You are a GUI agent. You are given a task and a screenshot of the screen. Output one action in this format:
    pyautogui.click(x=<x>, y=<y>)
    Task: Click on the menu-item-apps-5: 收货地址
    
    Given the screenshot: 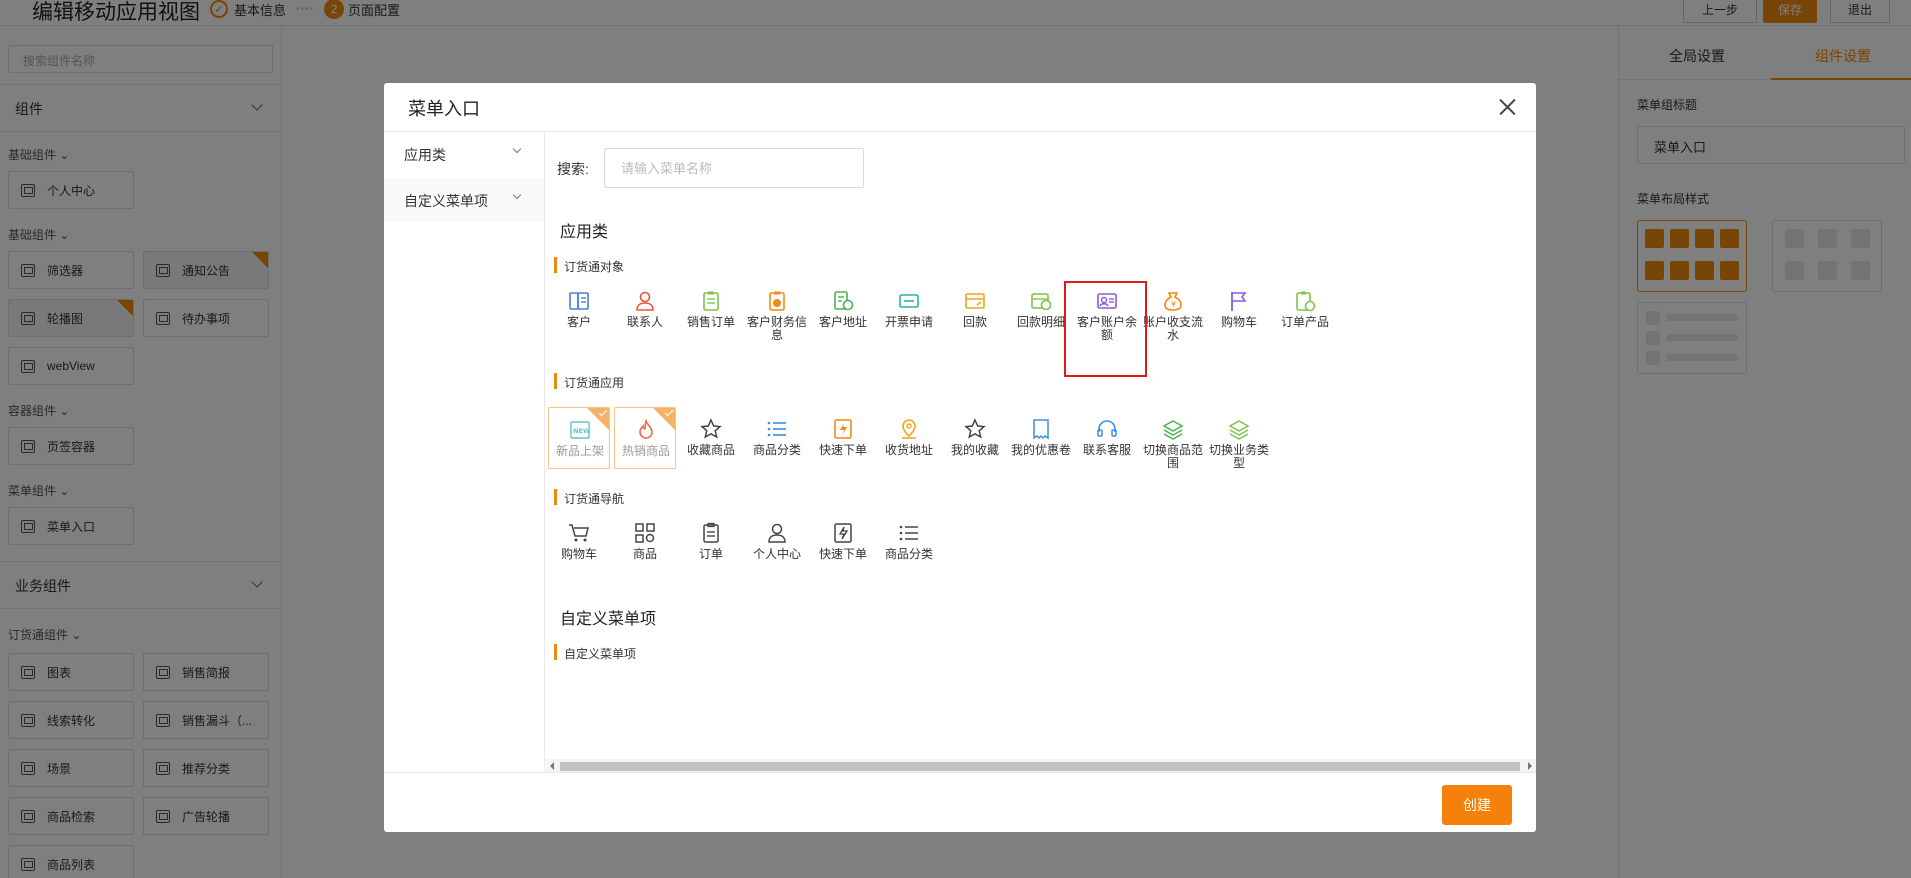 What is the action you would take?
    pyautogui.click(x=909, y=438)
    